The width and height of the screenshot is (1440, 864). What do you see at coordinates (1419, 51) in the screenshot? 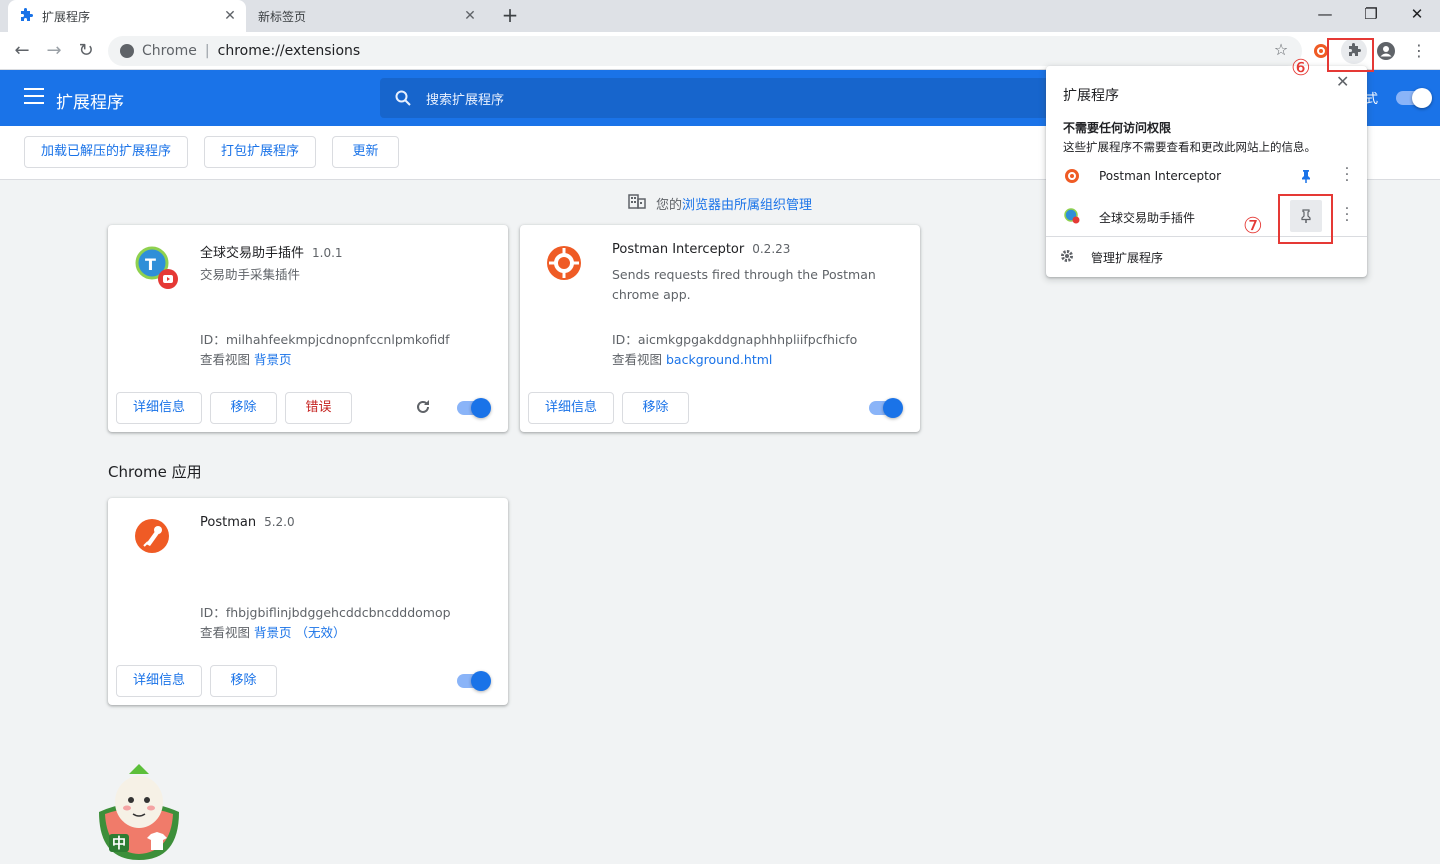
I see `browser-menu-icon: ⋮` at bounding box center [1419, 51].